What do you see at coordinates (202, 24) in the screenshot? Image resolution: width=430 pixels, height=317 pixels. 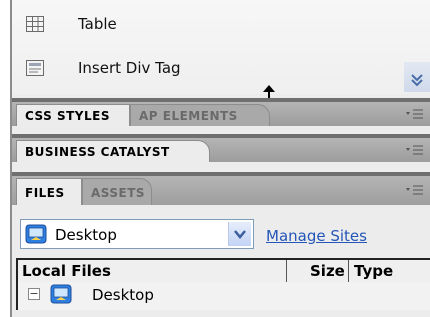 I see `insert-item-table: Table` at bounding box center [202, 24].